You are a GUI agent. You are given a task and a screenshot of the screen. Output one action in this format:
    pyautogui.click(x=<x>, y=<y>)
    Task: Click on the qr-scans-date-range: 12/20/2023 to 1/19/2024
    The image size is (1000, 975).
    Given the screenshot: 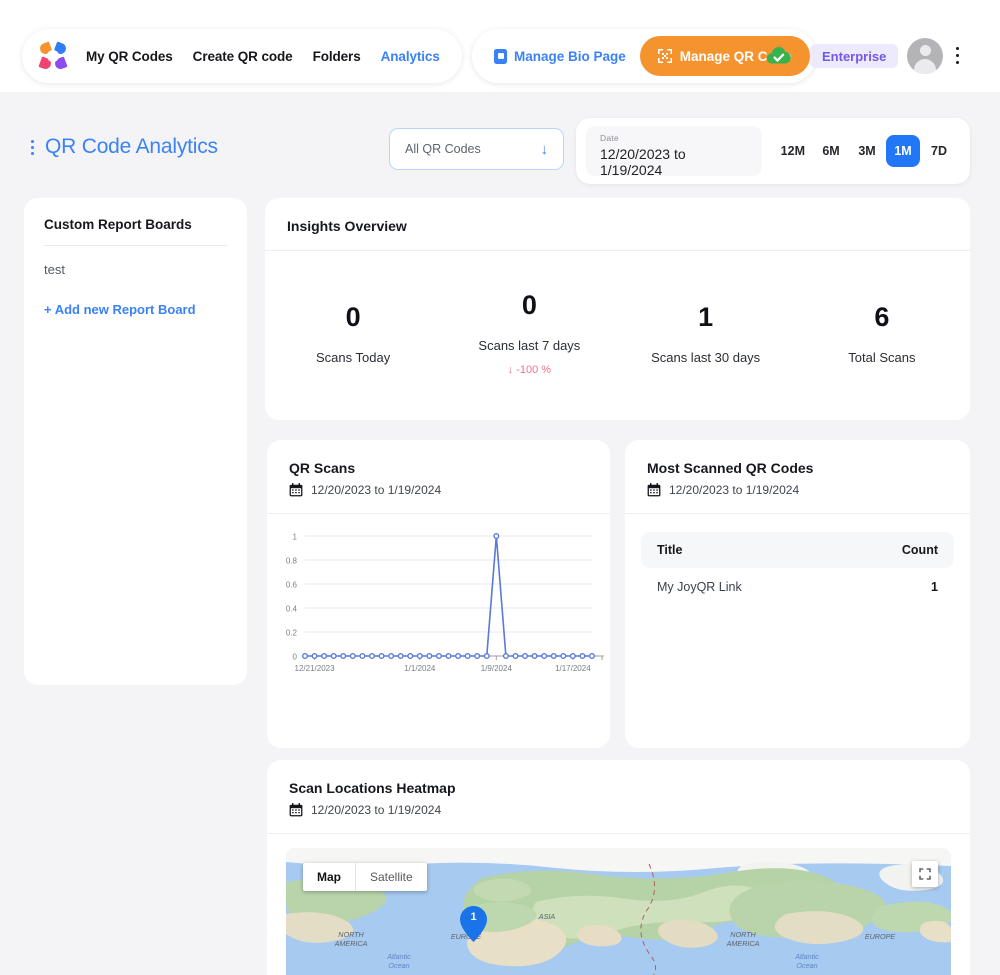 What is the action you would take?
    pyautogui.click(x=376, y=490)
    